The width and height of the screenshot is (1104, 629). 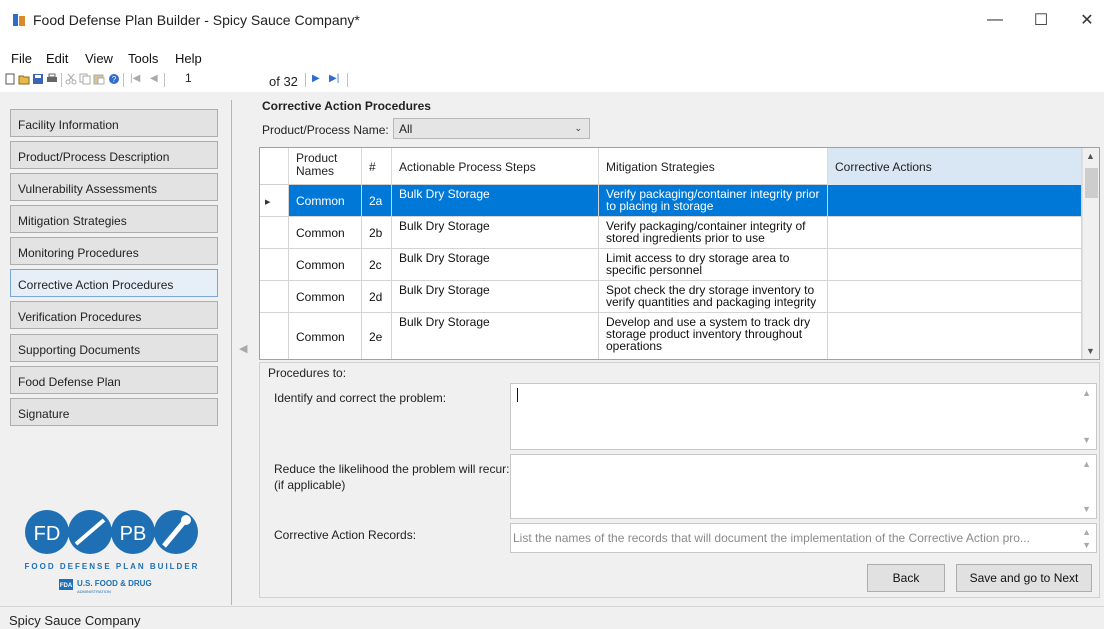 What do you see at coordinates (188, 58) in the screenshot?
I see `menu-help: Help` at bounding box center [188, 58].